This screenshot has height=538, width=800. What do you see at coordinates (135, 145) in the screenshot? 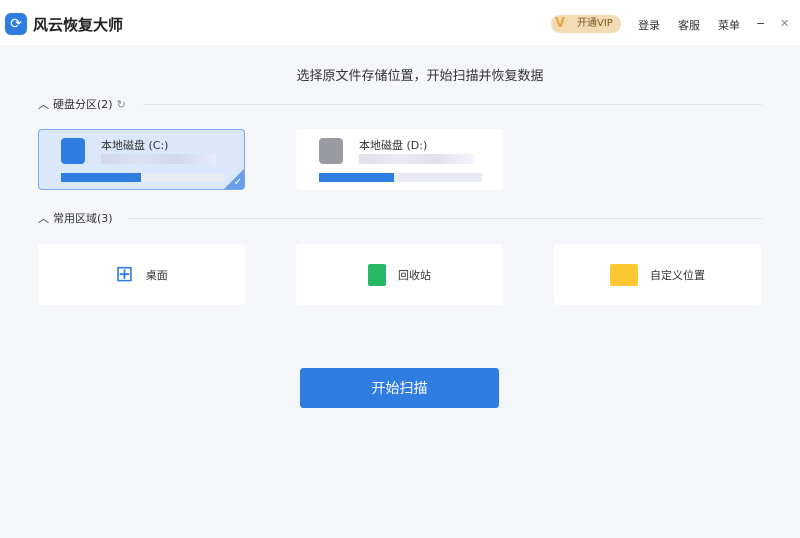
I see `drive-name: 本地磁盘 (C:)` at bounding box center [135, 145].